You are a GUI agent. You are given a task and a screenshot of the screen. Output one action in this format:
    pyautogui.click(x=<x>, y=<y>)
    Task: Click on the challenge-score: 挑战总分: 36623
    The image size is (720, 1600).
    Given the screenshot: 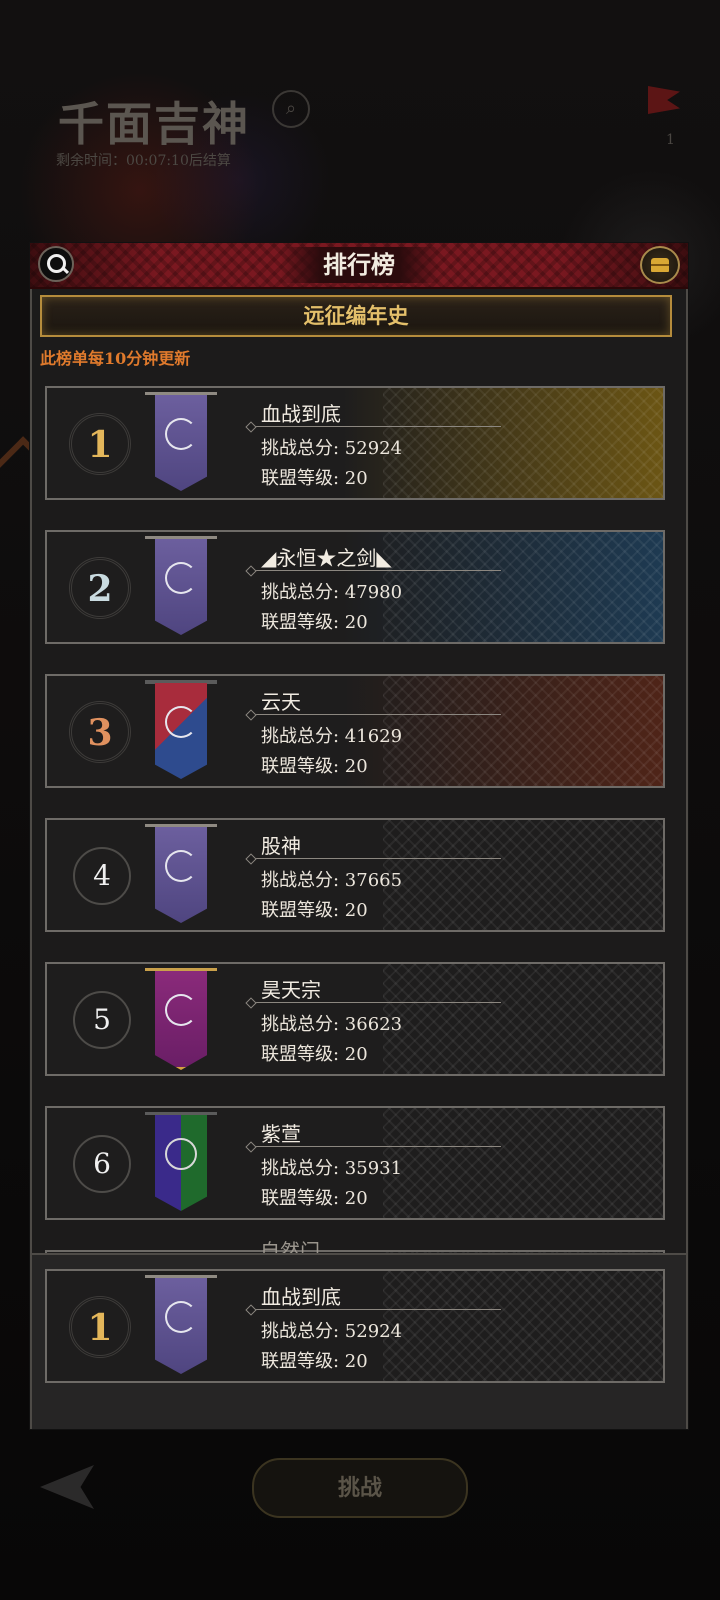 What is the action you would take?
    pyautogui.click(x=332, y=1024)
    